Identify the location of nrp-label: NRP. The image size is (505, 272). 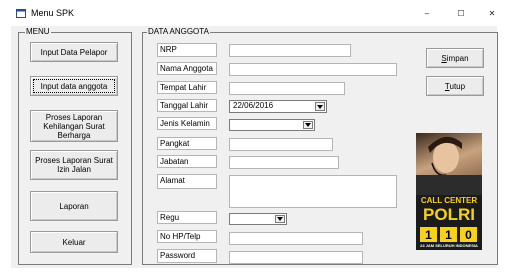
(187, 50).